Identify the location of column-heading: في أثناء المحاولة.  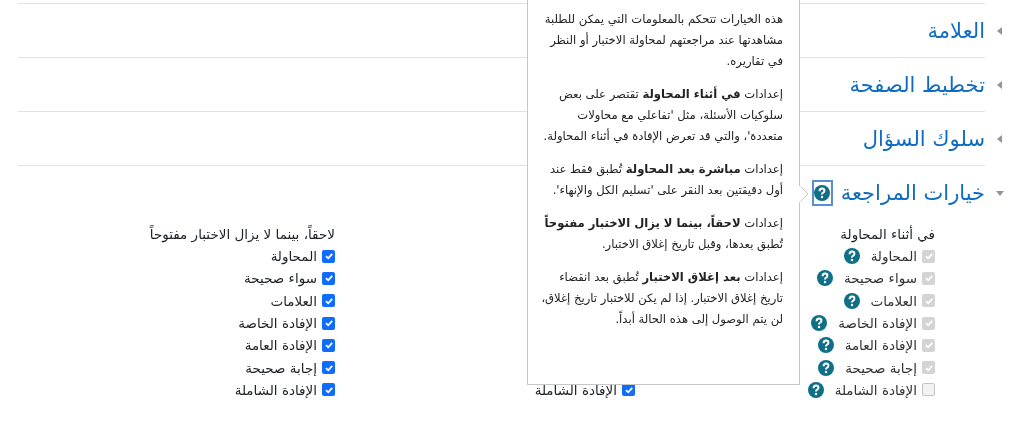
(887, 234).